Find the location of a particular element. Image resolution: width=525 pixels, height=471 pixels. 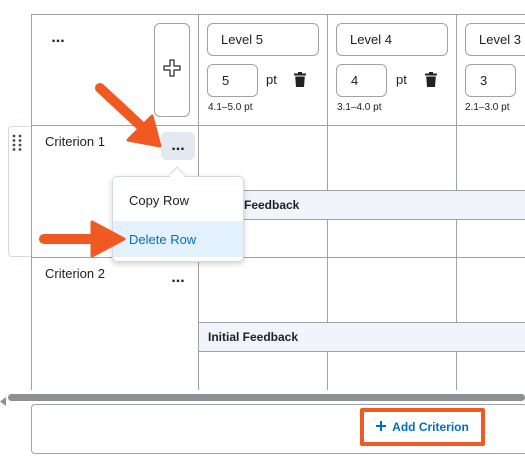

level-name-input: Level 5 is located at coordinates (263, 39).